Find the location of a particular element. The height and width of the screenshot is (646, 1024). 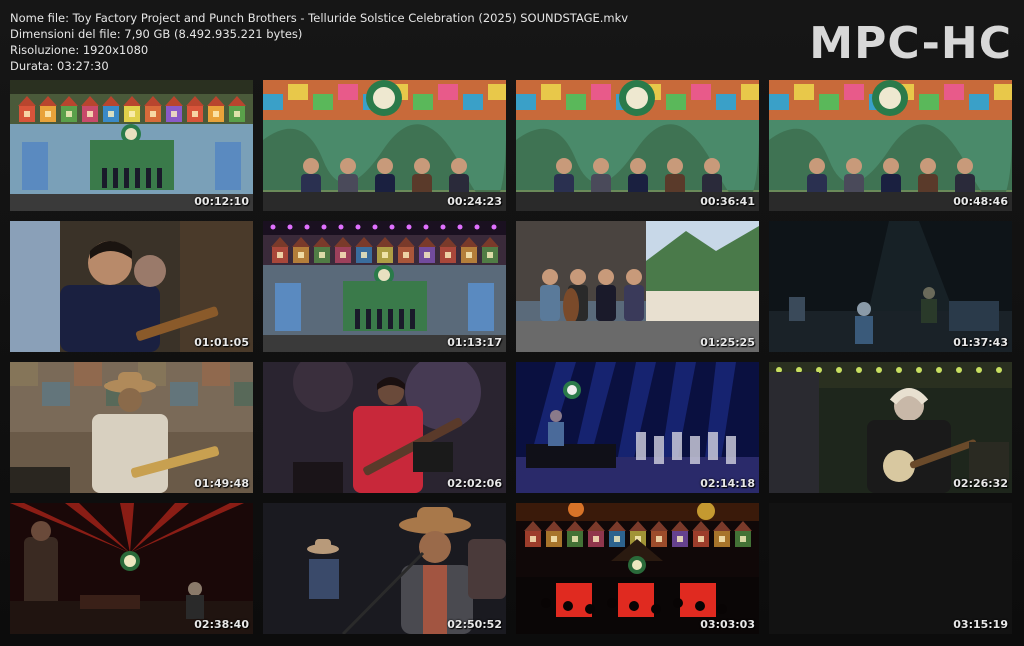

thumbnail-timestamp: 02:38:40 is located at coordinates (221, 624).